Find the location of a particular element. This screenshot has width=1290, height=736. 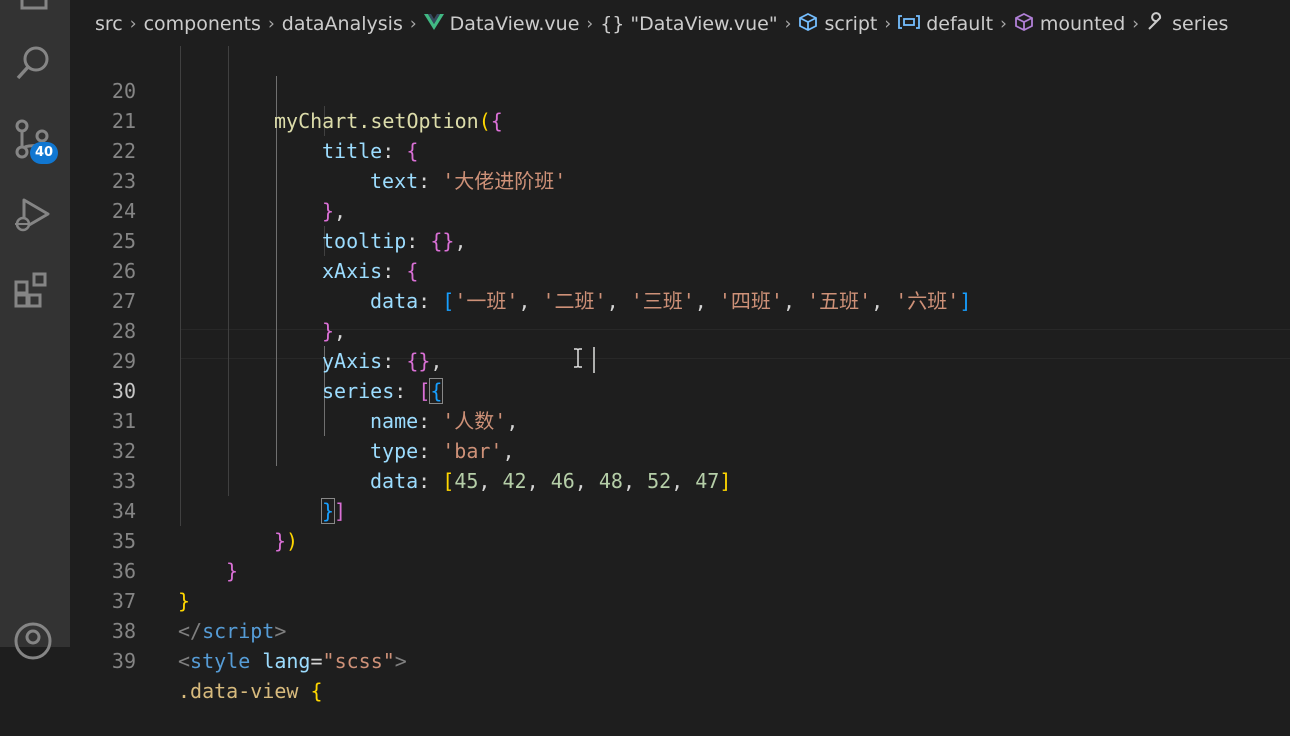

code-line: 38 <style lang="scss"> is located at coordinates (680, 629).